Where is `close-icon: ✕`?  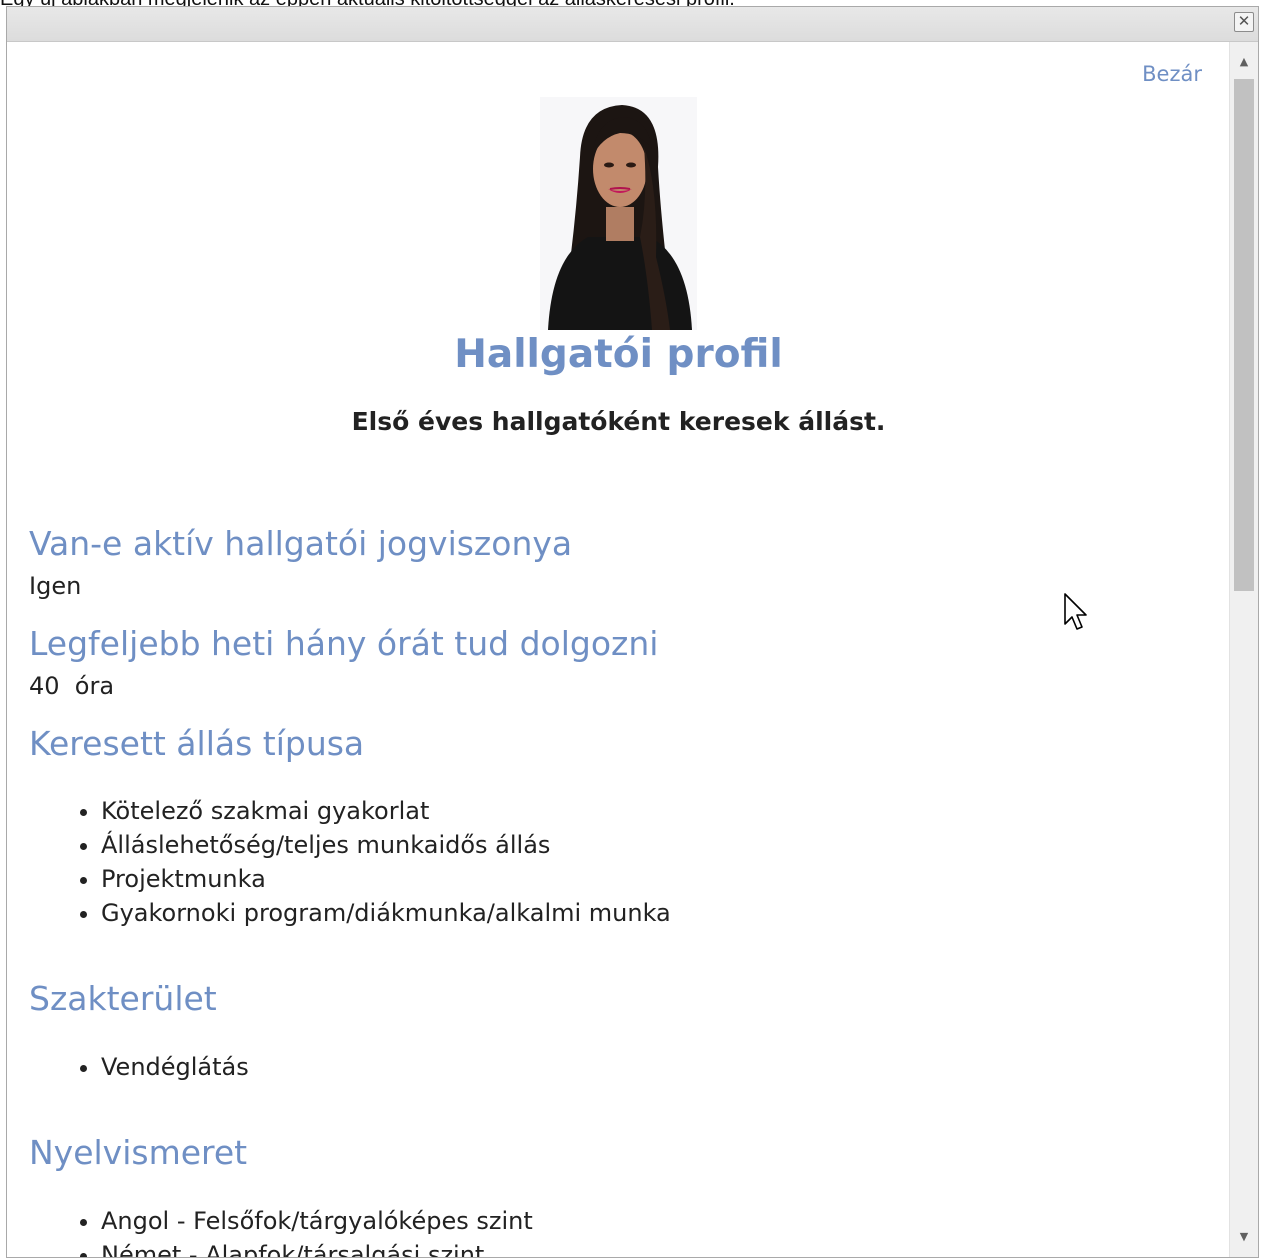 close-icon: ✕ is located at coordinates (1244, 22).